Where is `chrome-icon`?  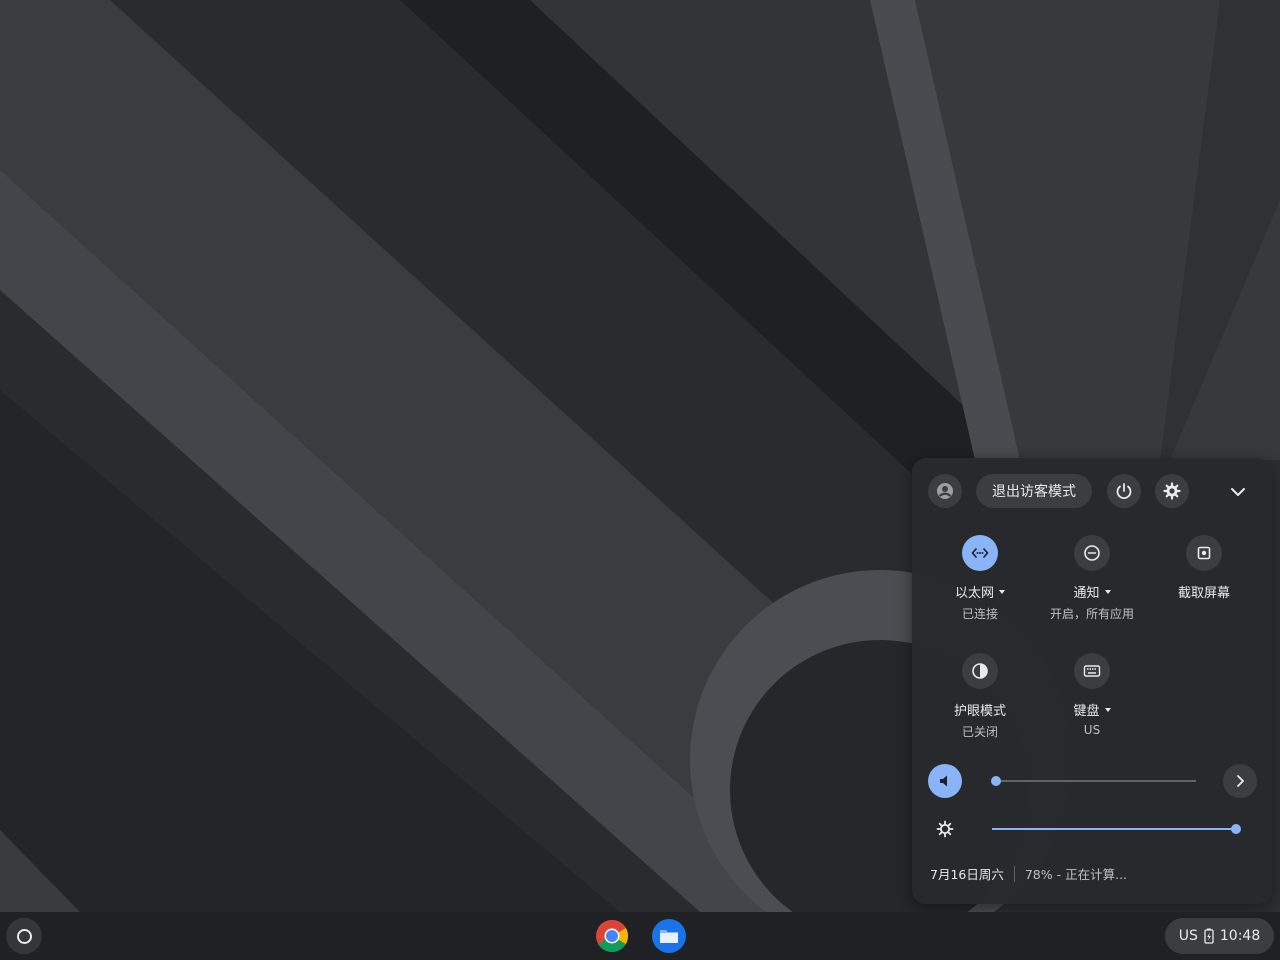
chrome-icon is located at coordinates (612, 936).